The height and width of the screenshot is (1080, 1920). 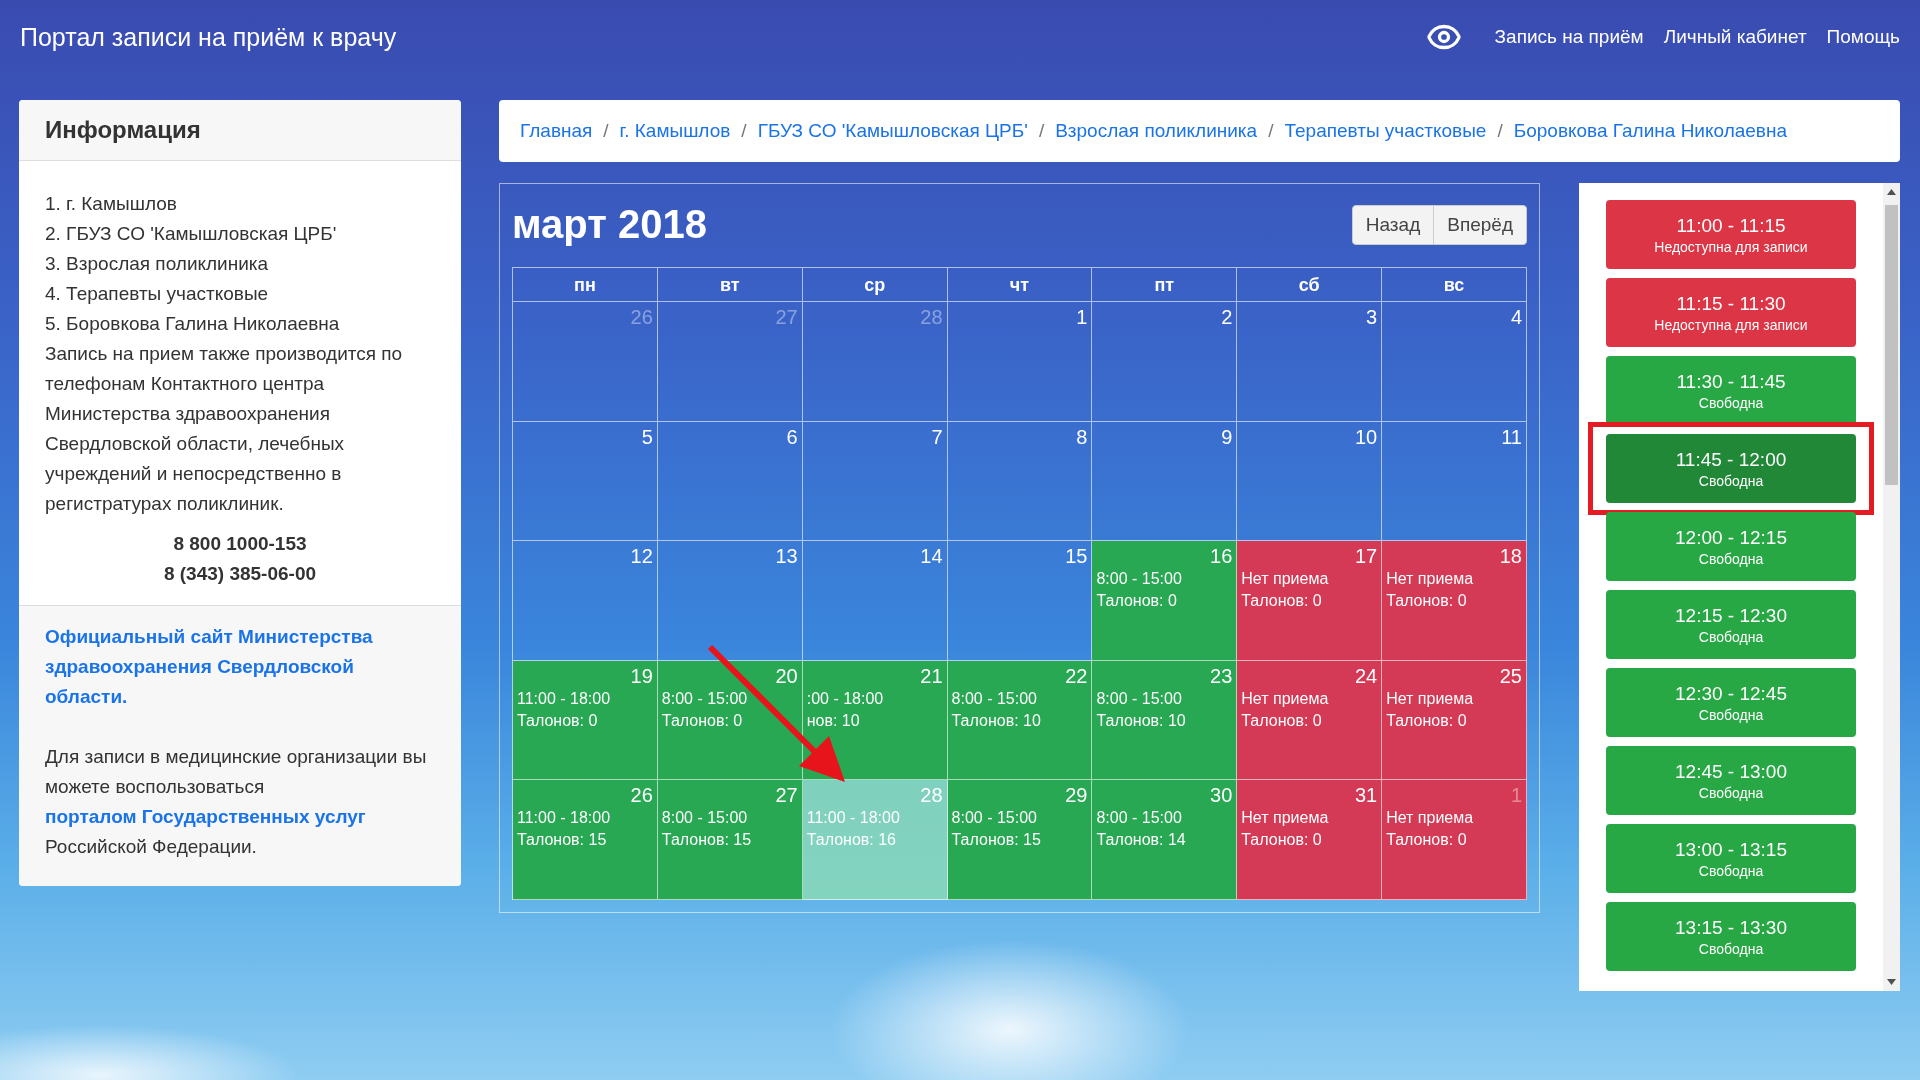 I want to click on day-number: 24, so click(x=1366, y=676).